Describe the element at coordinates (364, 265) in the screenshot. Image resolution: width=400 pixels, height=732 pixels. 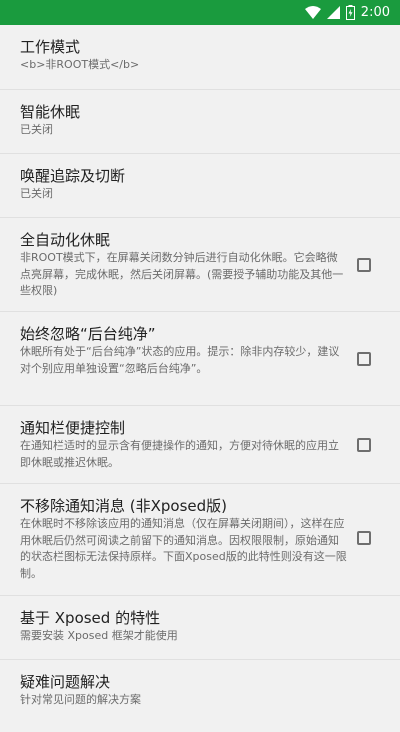
I see `auto-sleep-checkbox` at that location.